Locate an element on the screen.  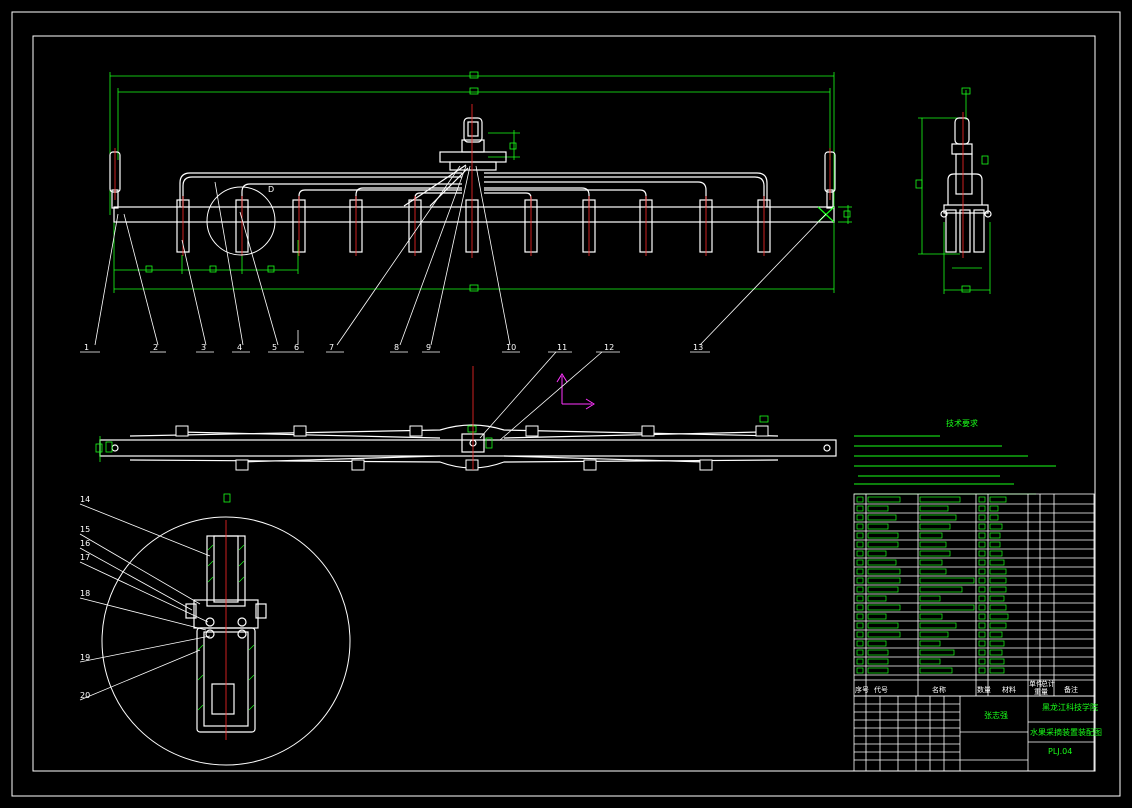
callouts-detail: 14 15 16 17 18 19 20 is located at coordinates (85, 597).